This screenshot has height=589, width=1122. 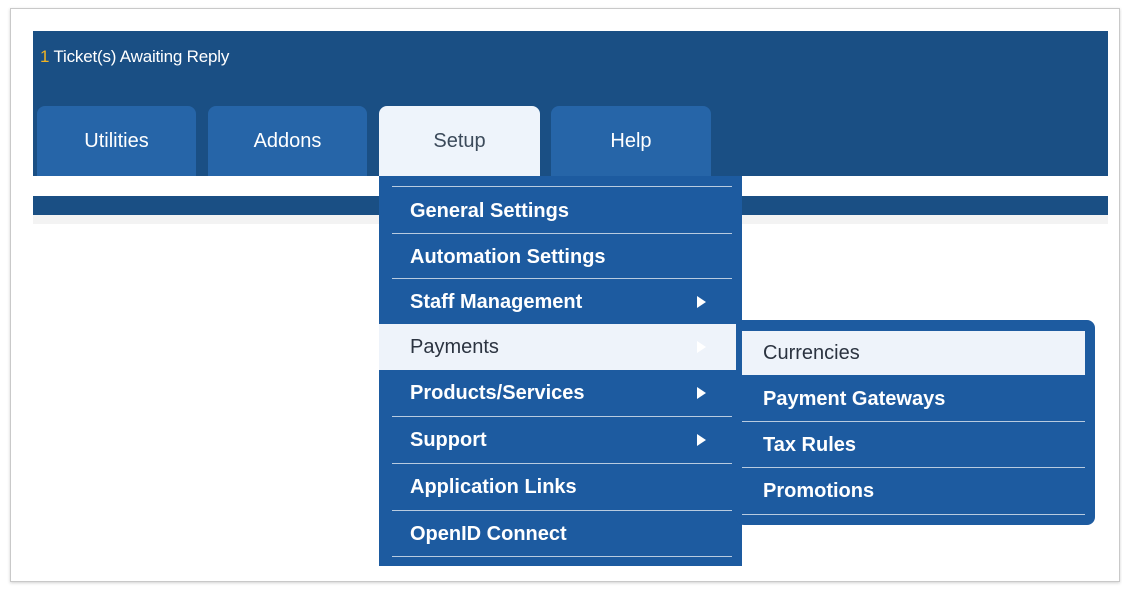 I want to click on menu-item-label: General Settings, so click(x=489, y=210).